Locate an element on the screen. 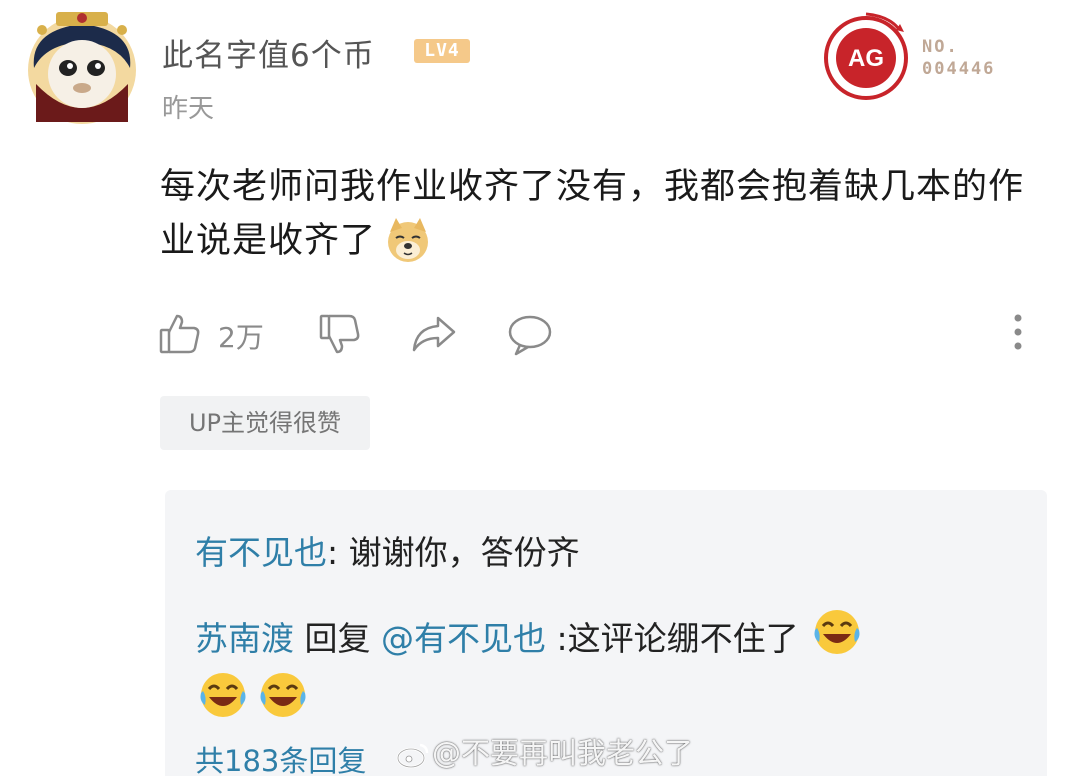 The image size is (1080, 776). action-bar: 2万 is located at coordinates (598, 334).